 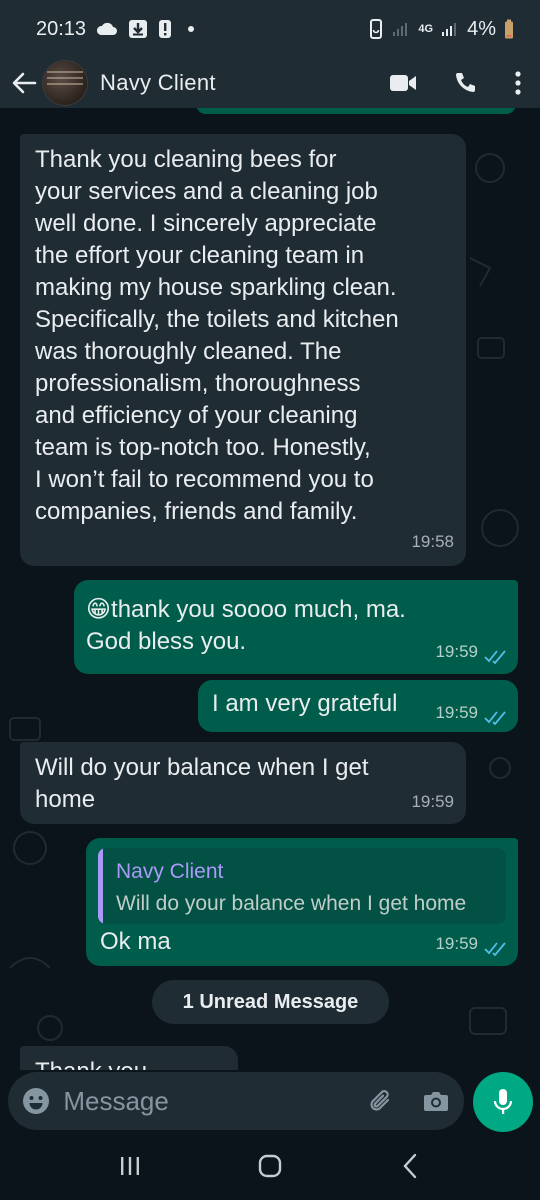 What do you see at coordinates (270, 29) in the screenshot?
I see `status-bar: 20:13 4G 4%` at bounding box center [270, 29].